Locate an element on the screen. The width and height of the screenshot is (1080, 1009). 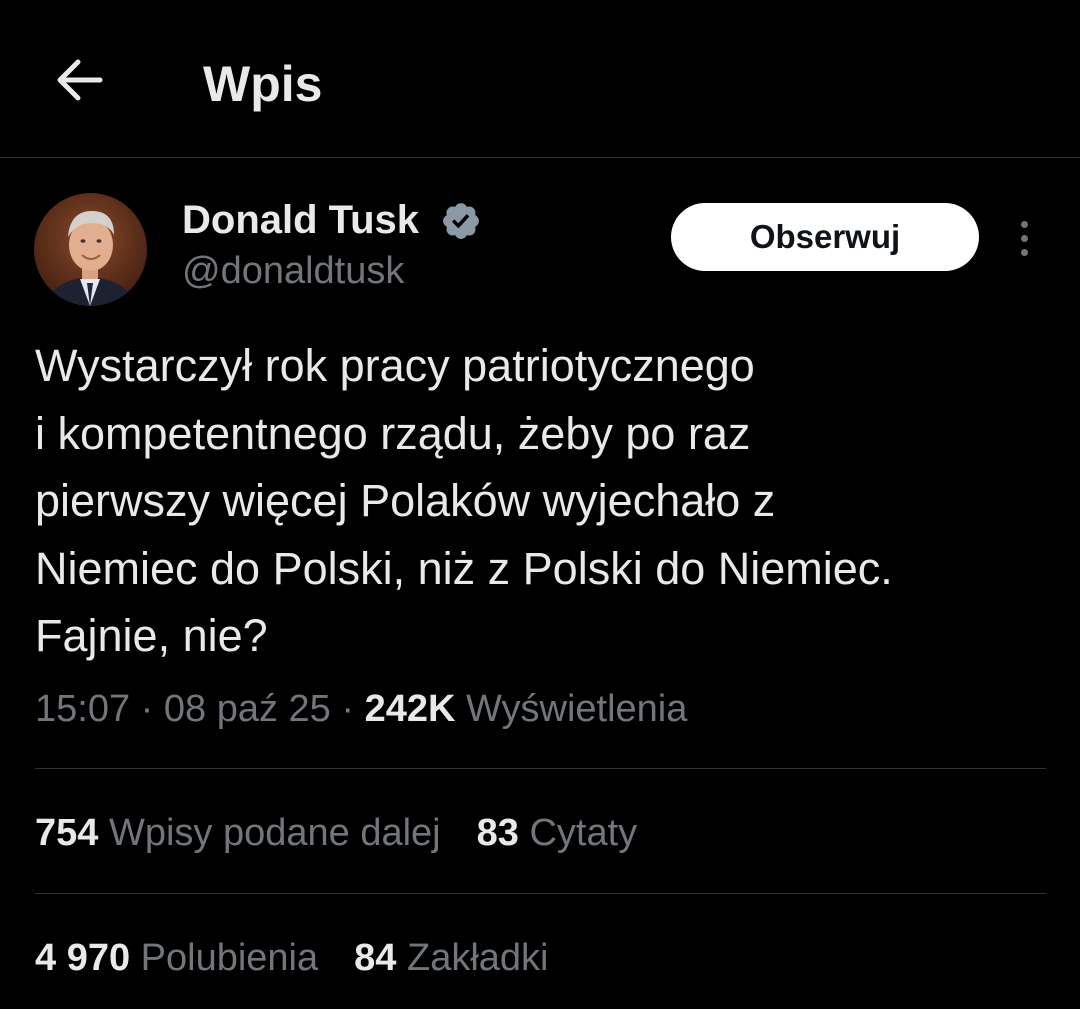
stats-row-reposts: 754 Wpisy podane dalej 83 Cytaty is located at coordinates (336, 833).